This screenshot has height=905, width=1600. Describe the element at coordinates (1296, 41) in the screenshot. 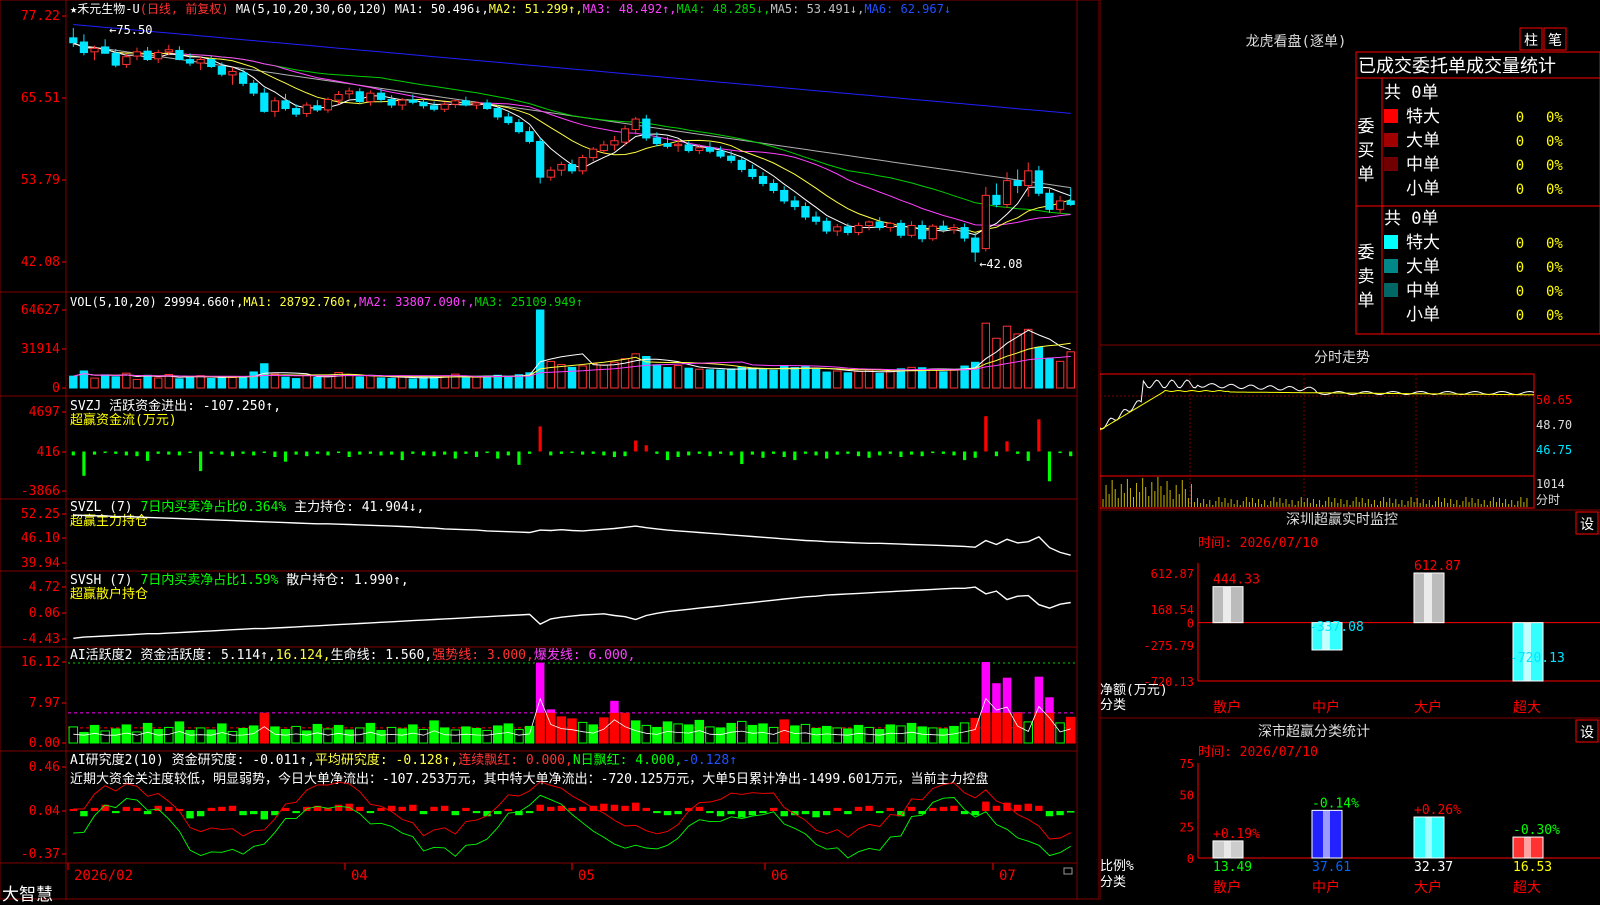

I see `dragon-title: 龙虎看盘(逐单)` at that location.